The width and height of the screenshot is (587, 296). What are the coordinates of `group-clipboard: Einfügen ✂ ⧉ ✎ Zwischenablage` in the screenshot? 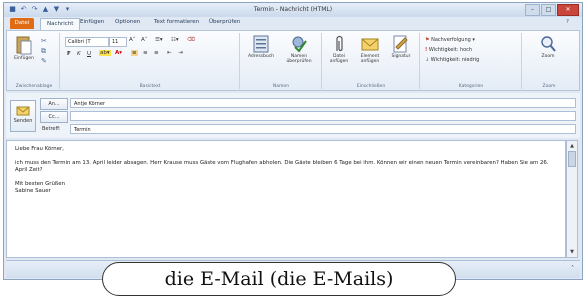 It's located at (34, 61).